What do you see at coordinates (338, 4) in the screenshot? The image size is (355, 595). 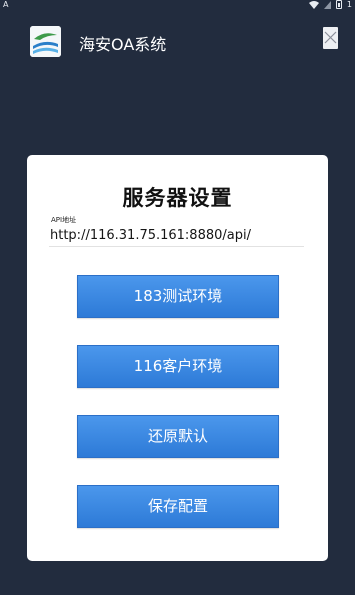 I see `battery-icon` at bounding box center [338, 4].